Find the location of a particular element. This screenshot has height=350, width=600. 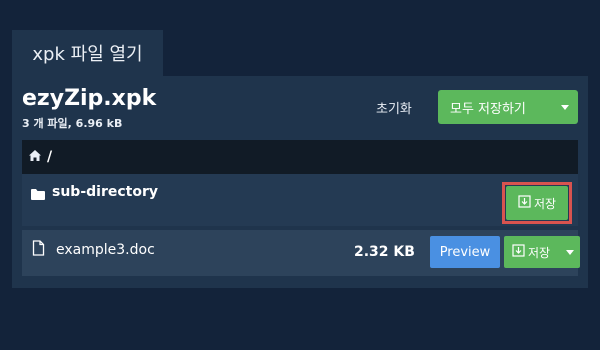

directory-name: sub-directory is located at coordinates (105, 192).